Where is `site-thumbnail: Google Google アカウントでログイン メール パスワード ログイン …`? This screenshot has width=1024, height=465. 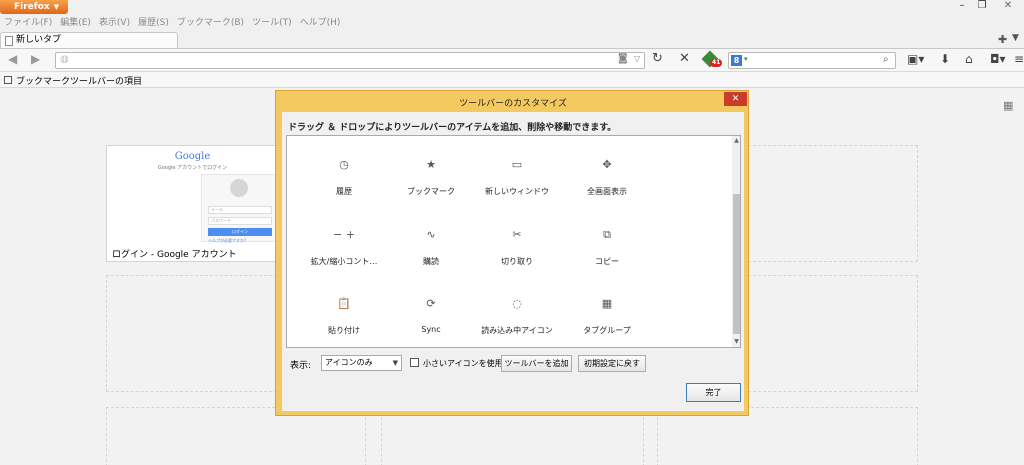
site-thumbnail: Google Google アカウントでログイン メール パスワード ログイン … is located at coordinates (193, 195).